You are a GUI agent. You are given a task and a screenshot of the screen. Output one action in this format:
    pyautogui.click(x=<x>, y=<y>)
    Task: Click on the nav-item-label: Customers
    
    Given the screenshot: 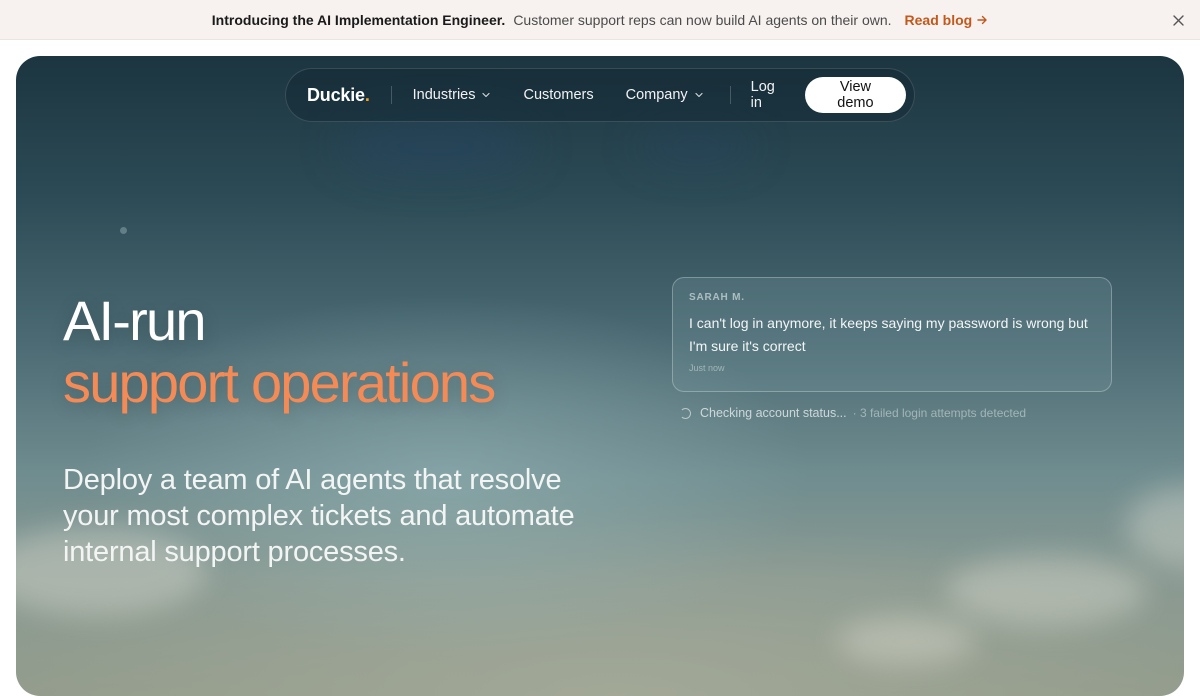 What is the action you would take?
    pyautogui.click(x=558, y=95)
    